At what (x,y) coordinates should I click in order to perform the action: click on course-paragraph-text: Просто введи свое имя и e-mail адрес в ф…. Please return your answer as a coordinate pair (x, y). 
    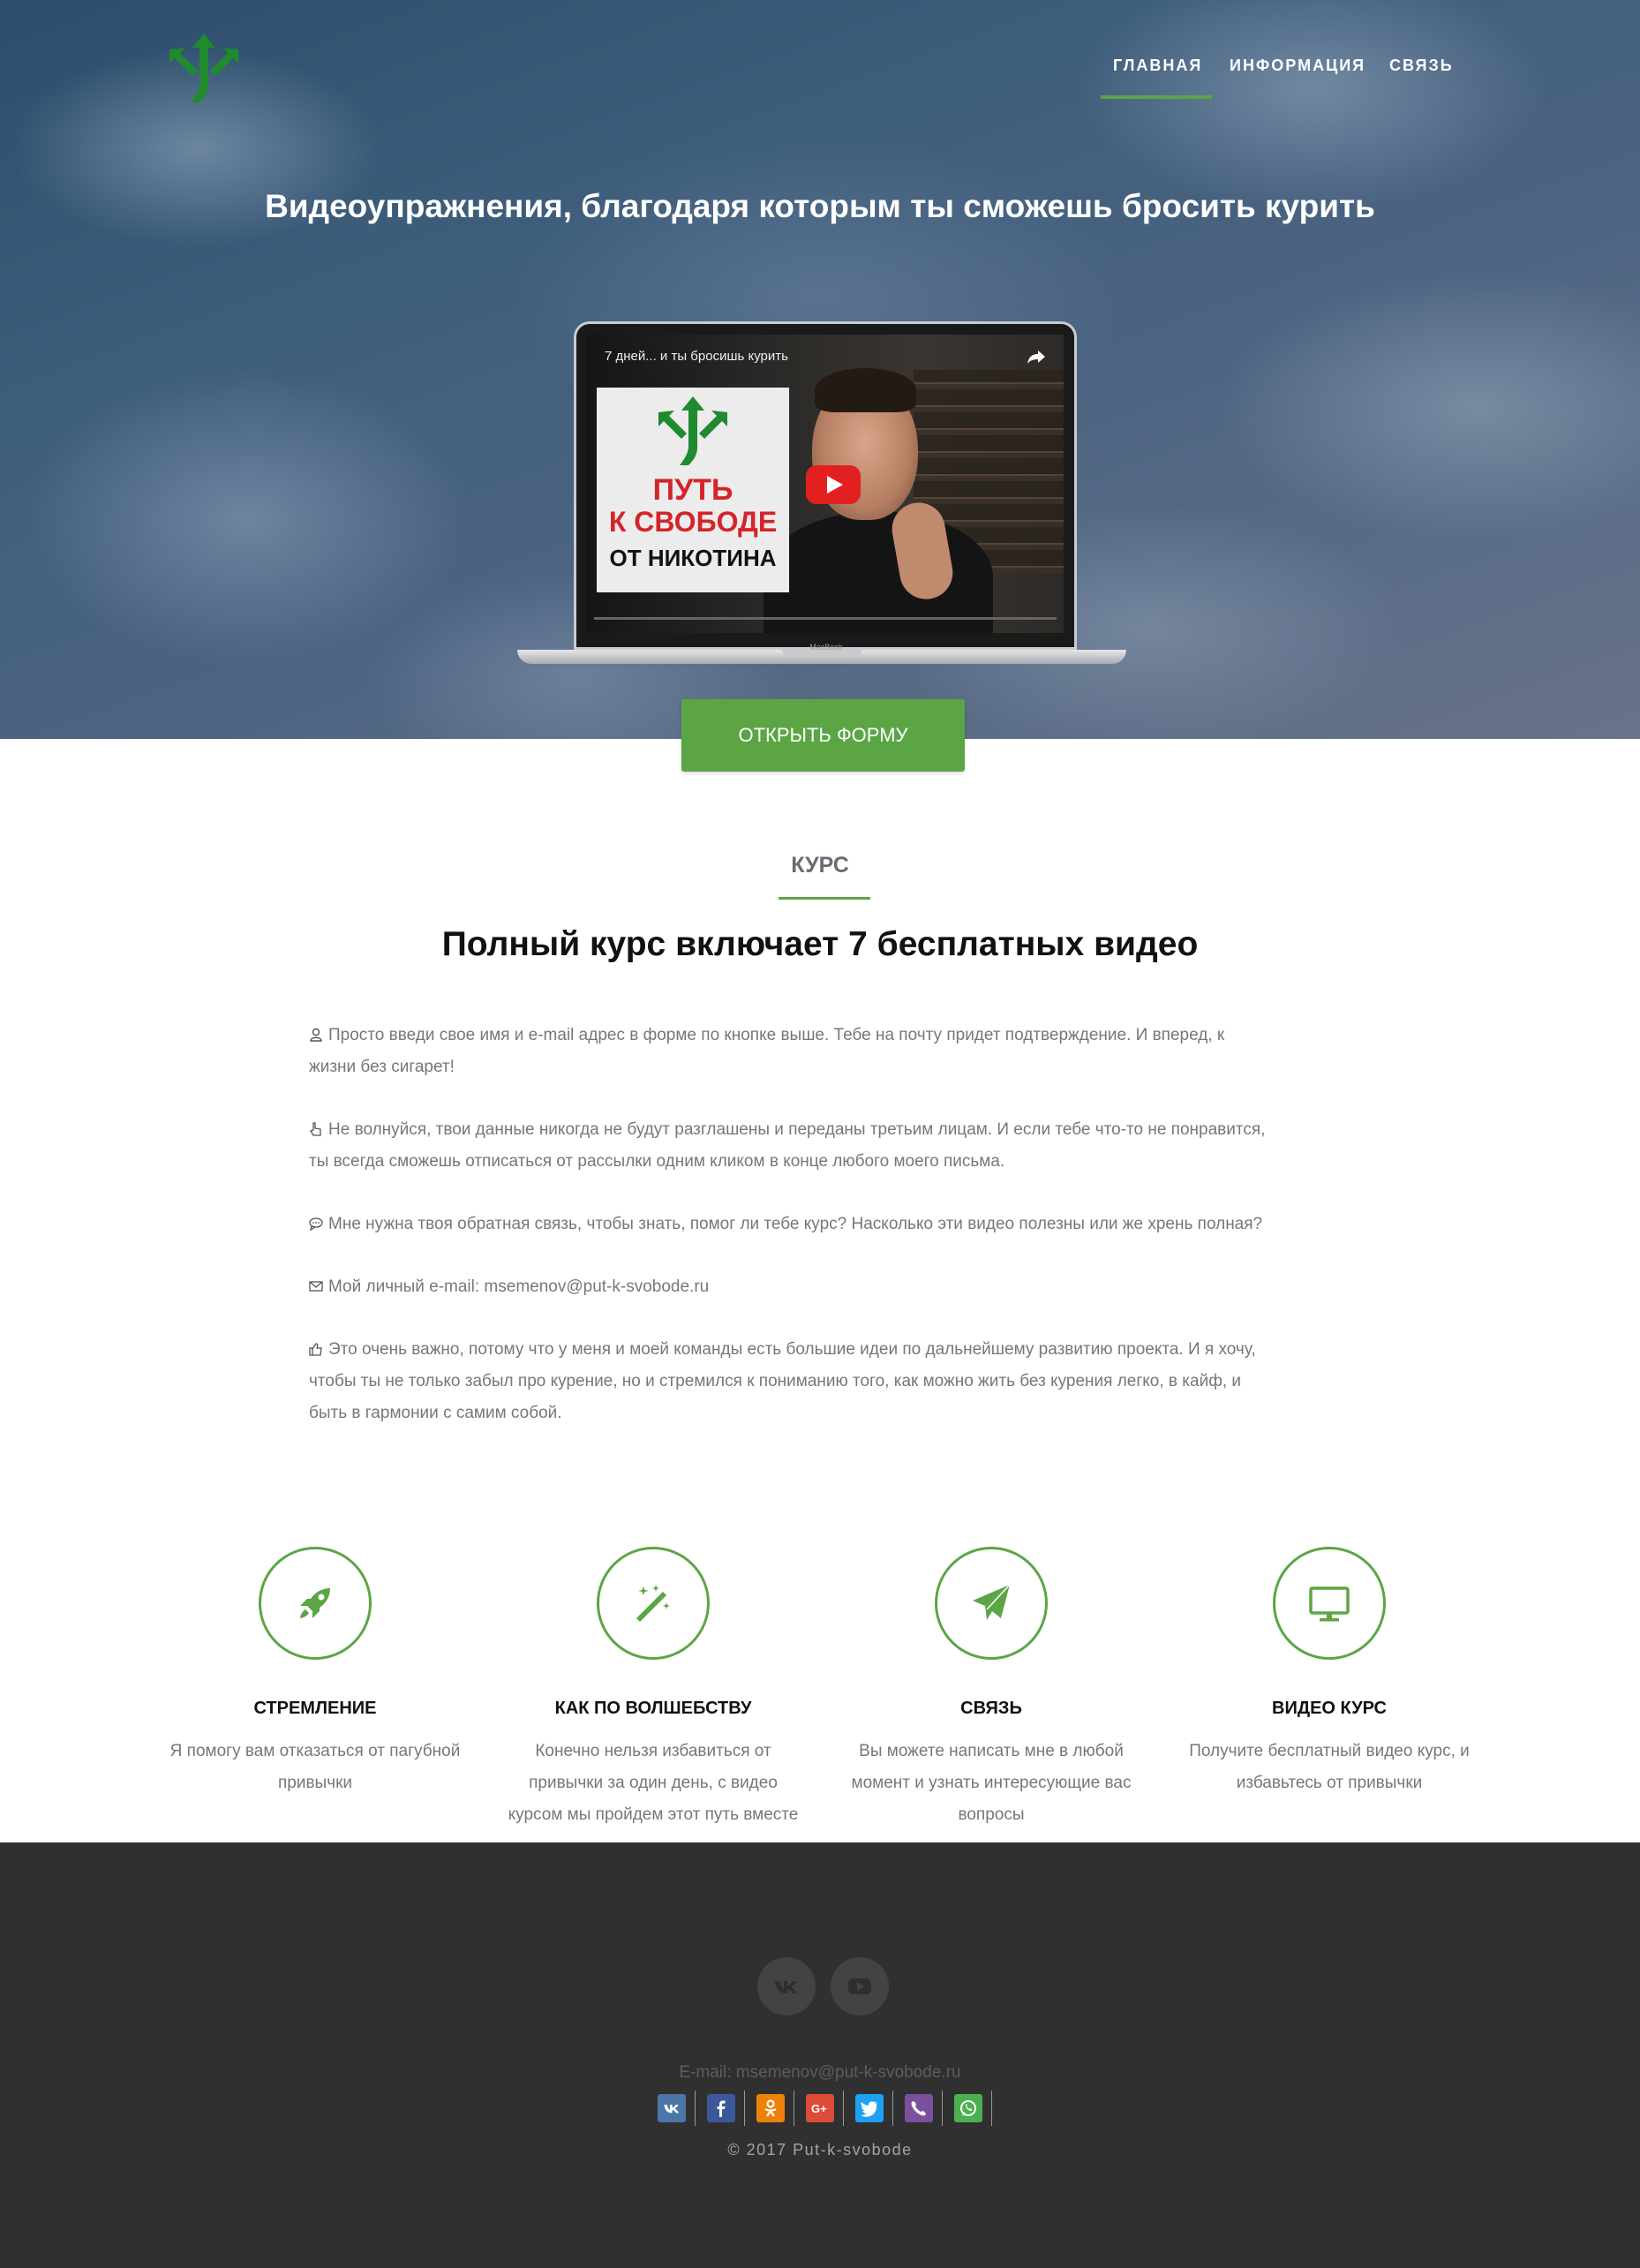
    Looking at the image, I should click on (767, 1051).